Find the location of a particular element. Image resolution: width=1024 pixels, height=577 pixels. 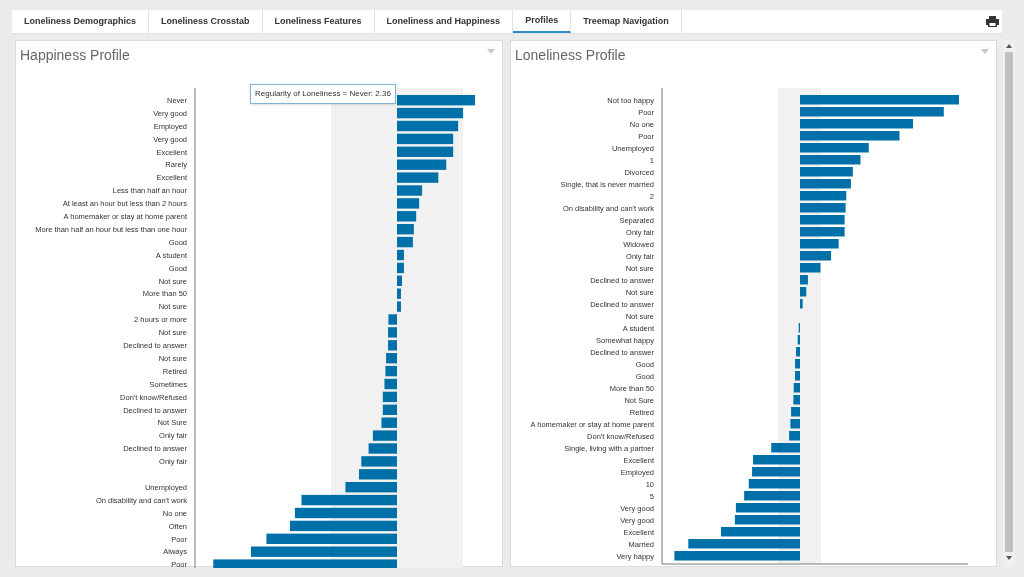

scrollbar is located at coordinates (1009, 303).